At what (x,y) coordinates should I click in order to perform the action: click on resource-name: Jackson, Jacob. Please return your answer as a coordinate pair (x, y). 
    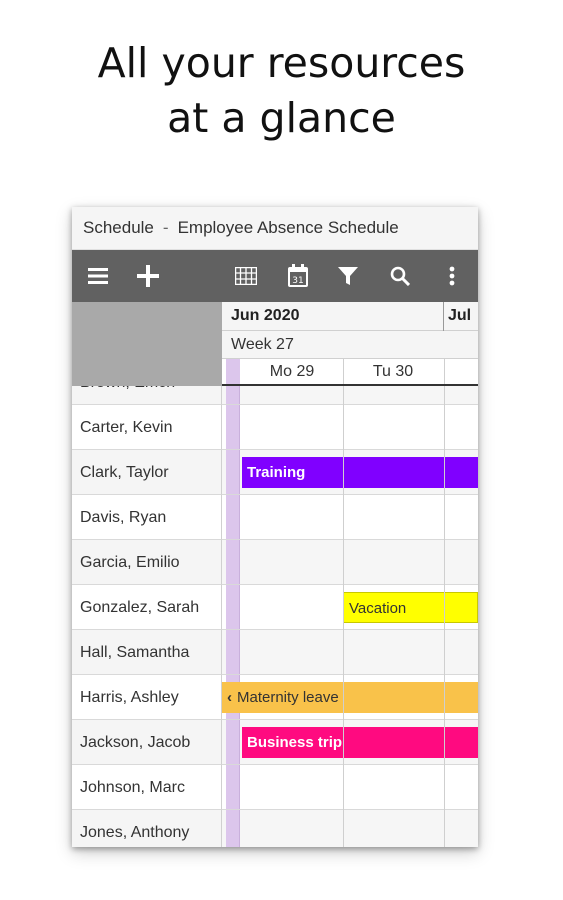
    Looking at the image, I should click on (147, 742).